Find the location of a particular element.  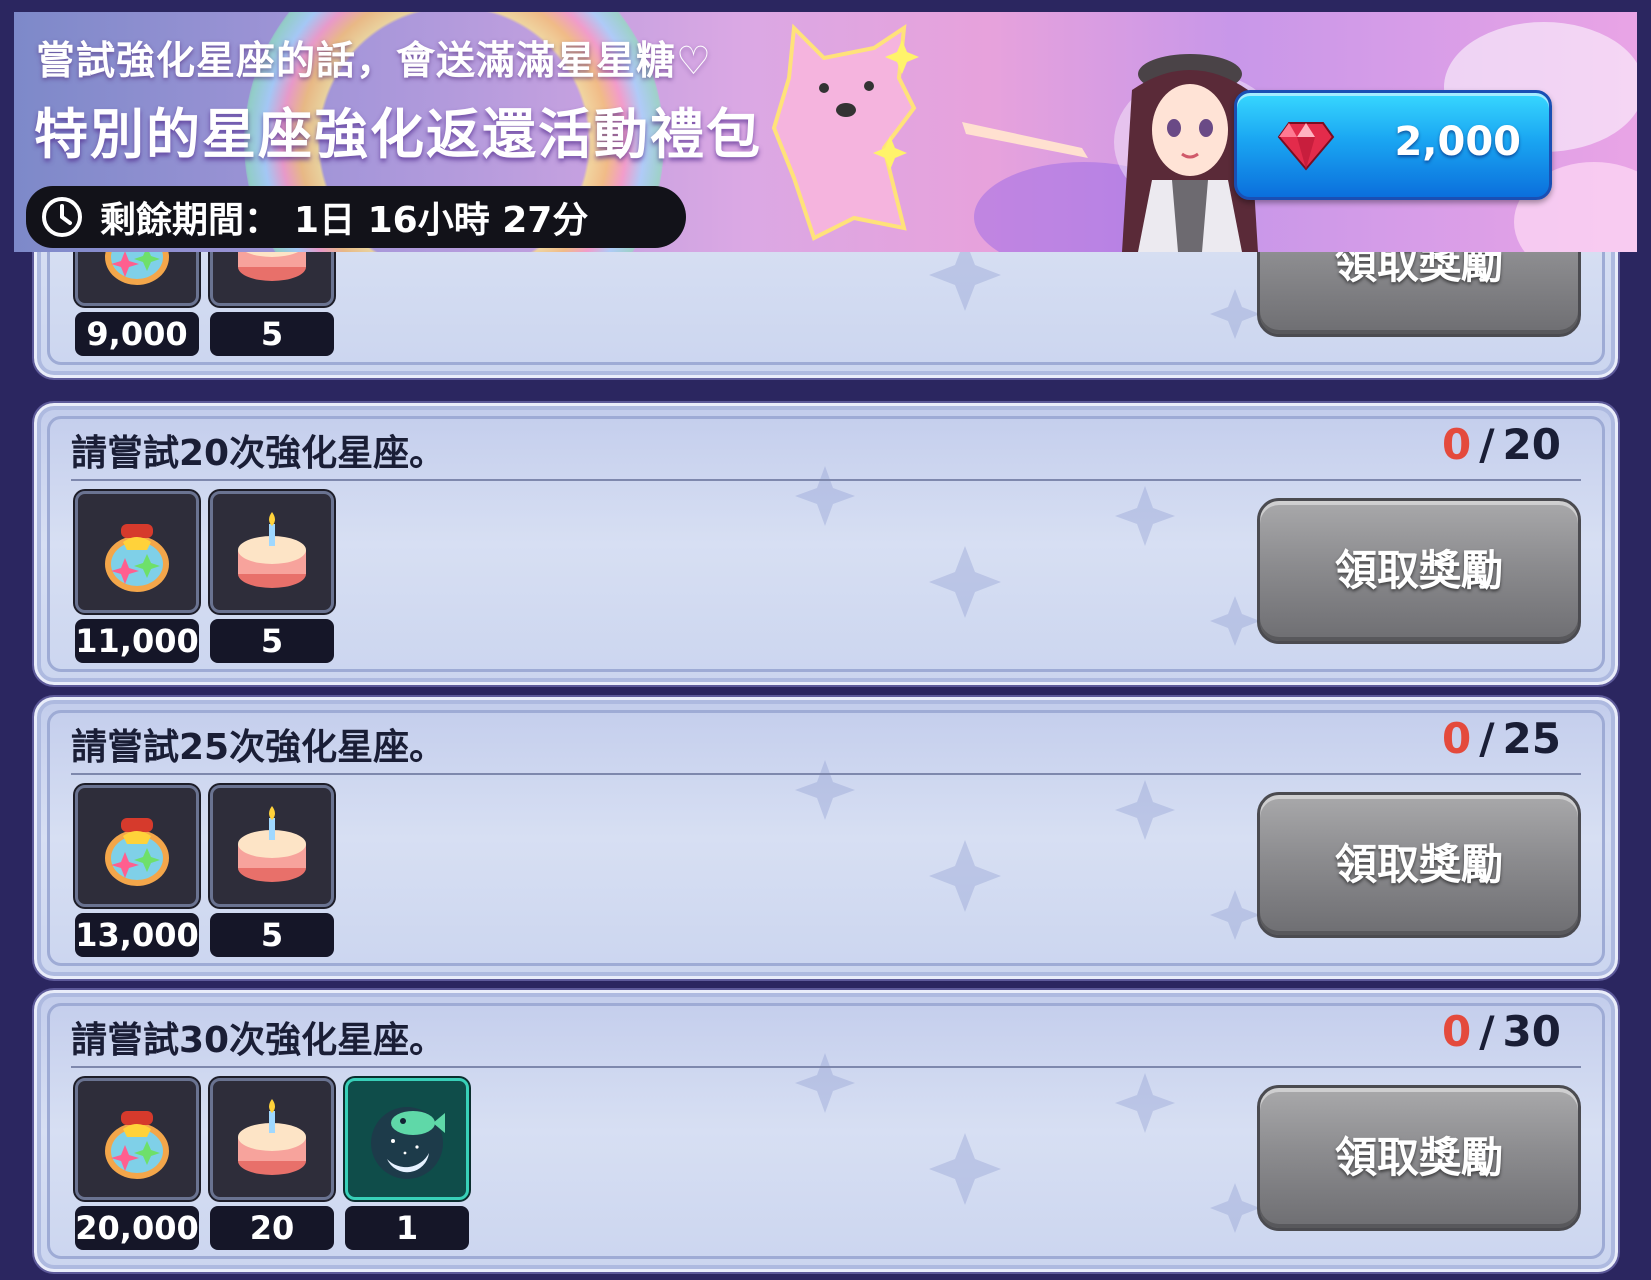

reward-item: 1 is located at coordinates (407, 1164).